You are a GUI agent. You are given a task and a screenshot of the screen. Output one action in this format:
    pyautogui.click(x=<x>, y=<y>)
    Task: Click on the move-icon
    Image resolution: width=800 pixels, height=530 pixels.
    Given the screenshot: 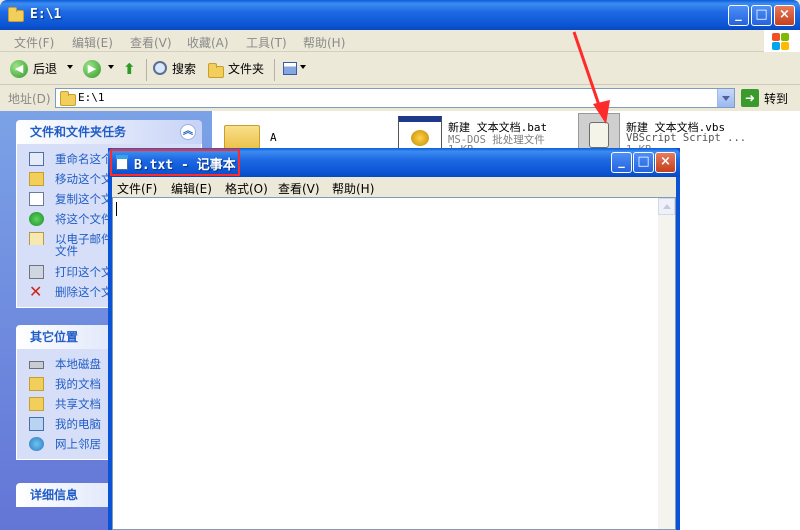 What is the action you would take?
    pyautogui.click(x=36, y=179)
    